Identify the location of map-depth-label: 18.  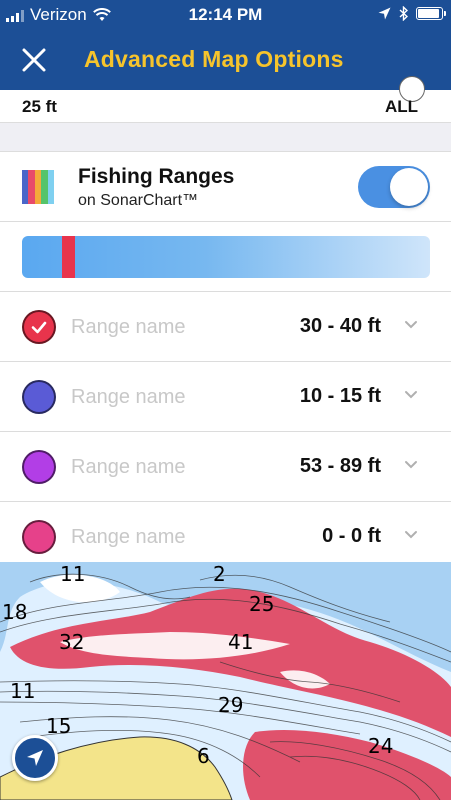
(15, 612).